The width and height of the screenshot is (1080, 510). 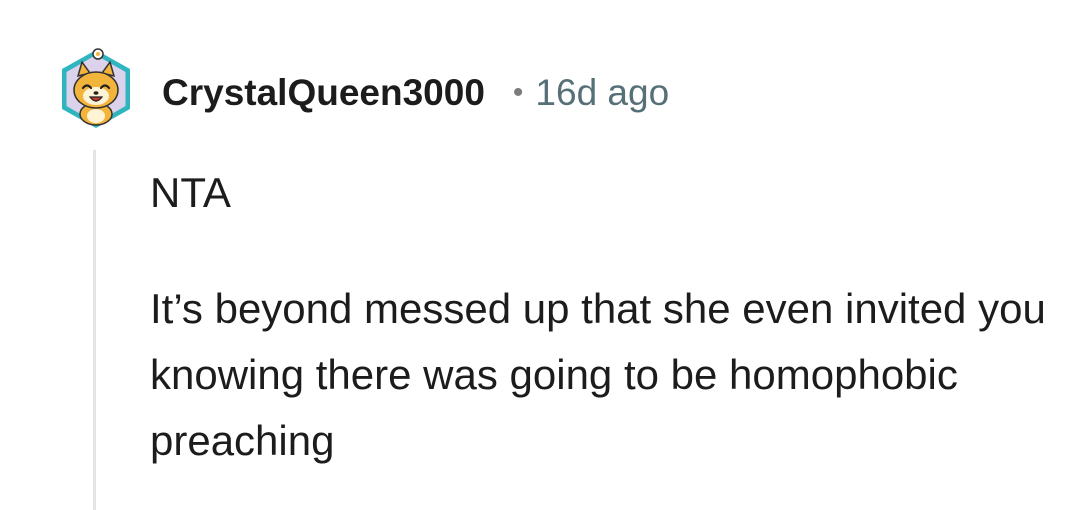 I want to click on timestamp: 16d ago, so click(x=602, y=92).